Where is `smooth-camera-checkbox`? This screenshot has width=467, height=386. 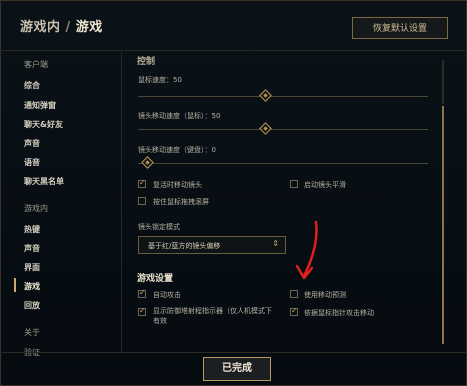
smooth-camera-checkbox is located at coordinates (294, 184).